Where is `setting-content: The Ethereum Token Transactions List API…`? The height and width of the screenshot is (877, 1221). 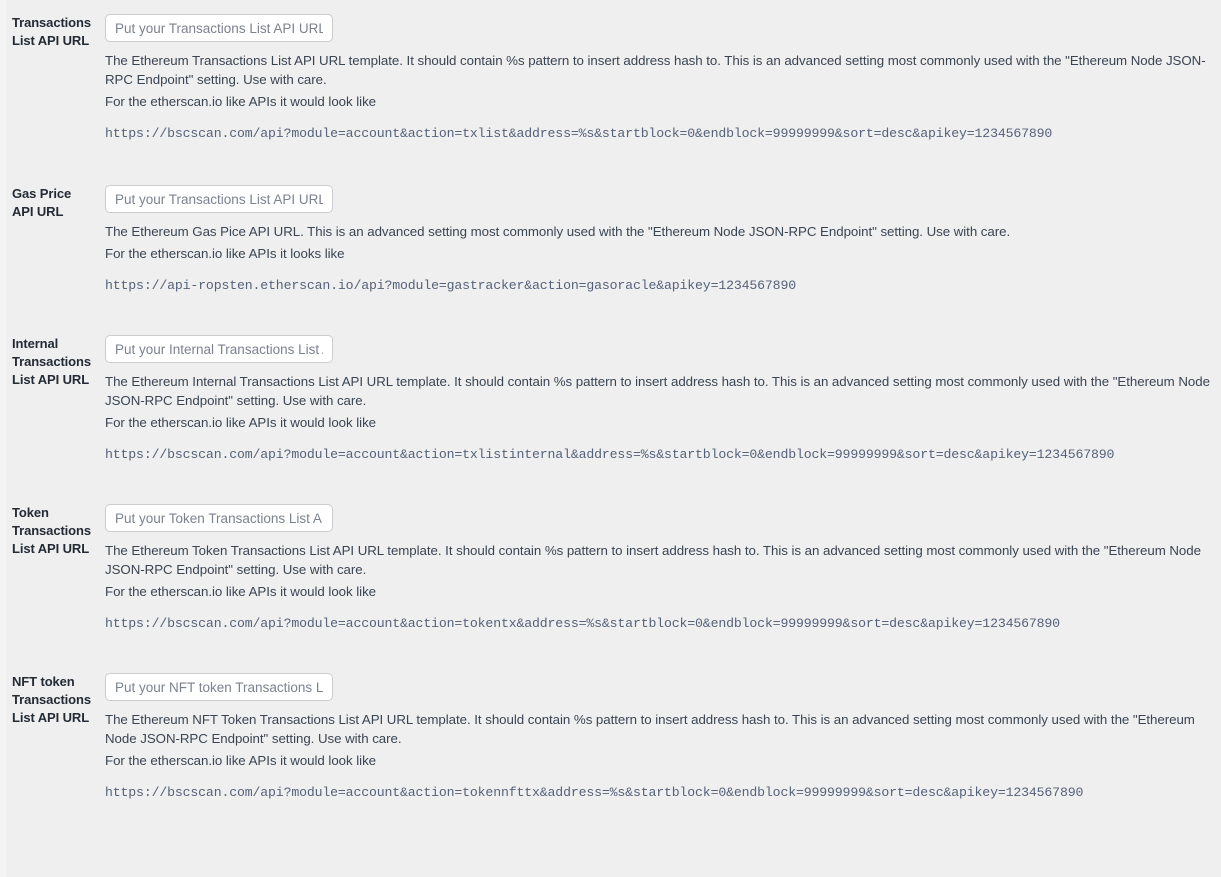
setting-content: The Ethereum Token Transactions List API… is located at coordinates (654, 568).